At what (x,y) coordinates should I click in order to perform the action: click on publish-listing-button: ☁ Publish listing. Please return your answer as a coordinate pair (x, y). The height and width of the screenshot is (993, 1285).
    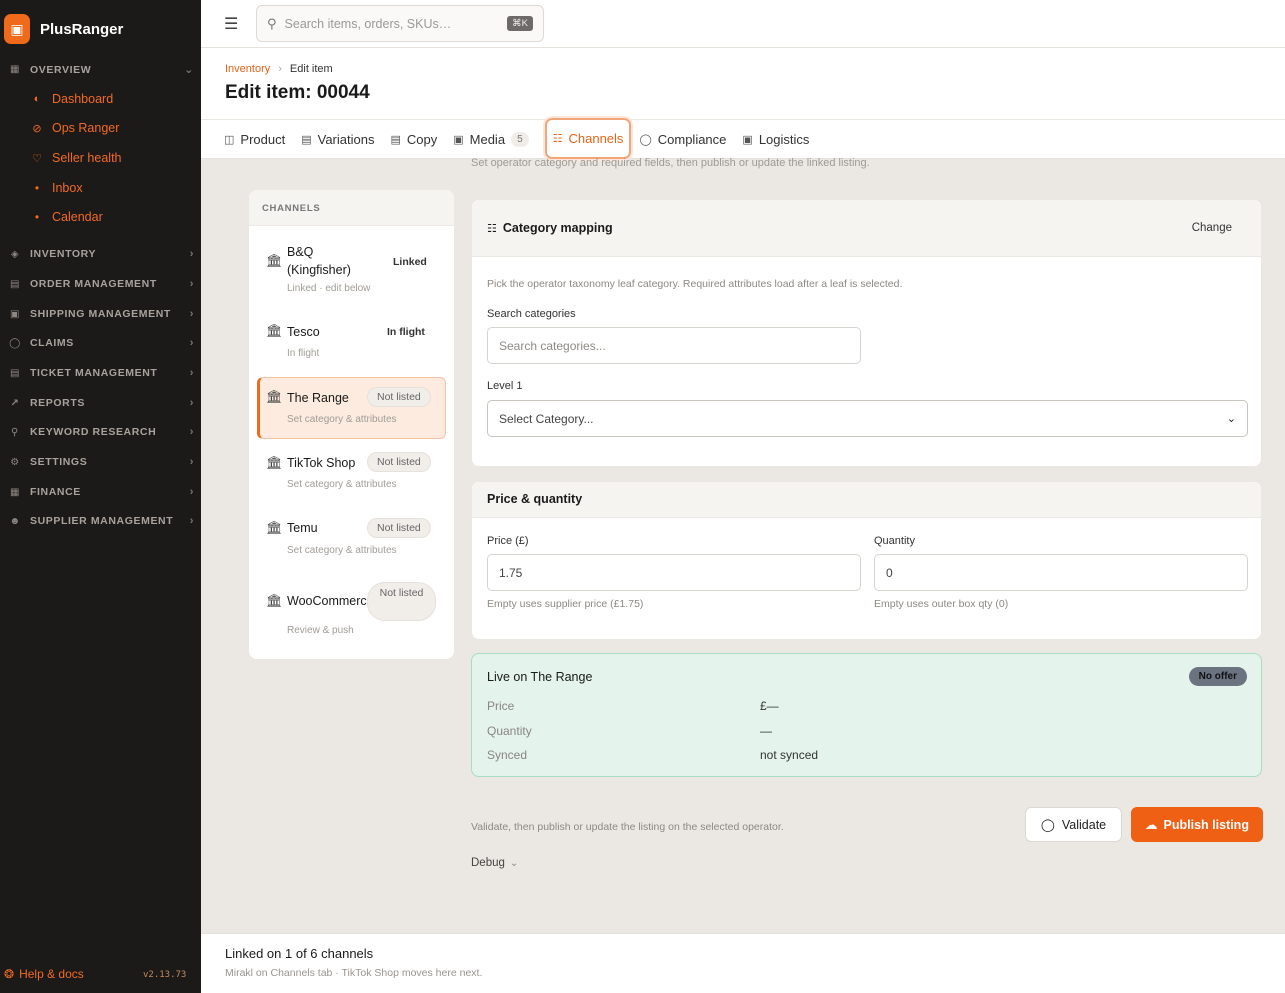
    Looking at the image, I should click on (1197, 824).